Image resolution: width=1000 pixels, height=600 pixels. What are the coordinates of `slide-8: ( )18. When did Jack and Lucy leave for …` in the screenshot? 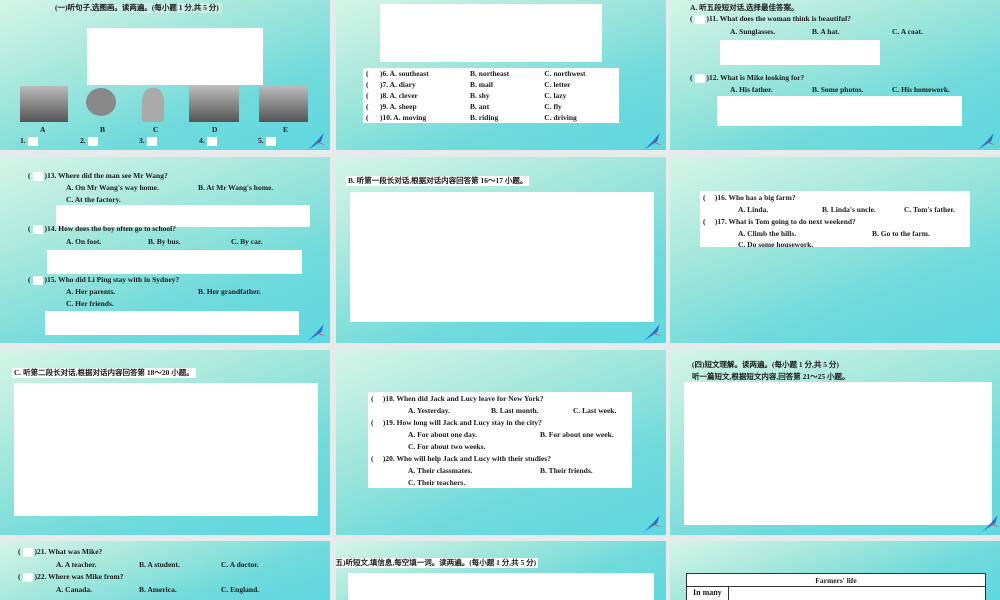 It's located at (501, 442).